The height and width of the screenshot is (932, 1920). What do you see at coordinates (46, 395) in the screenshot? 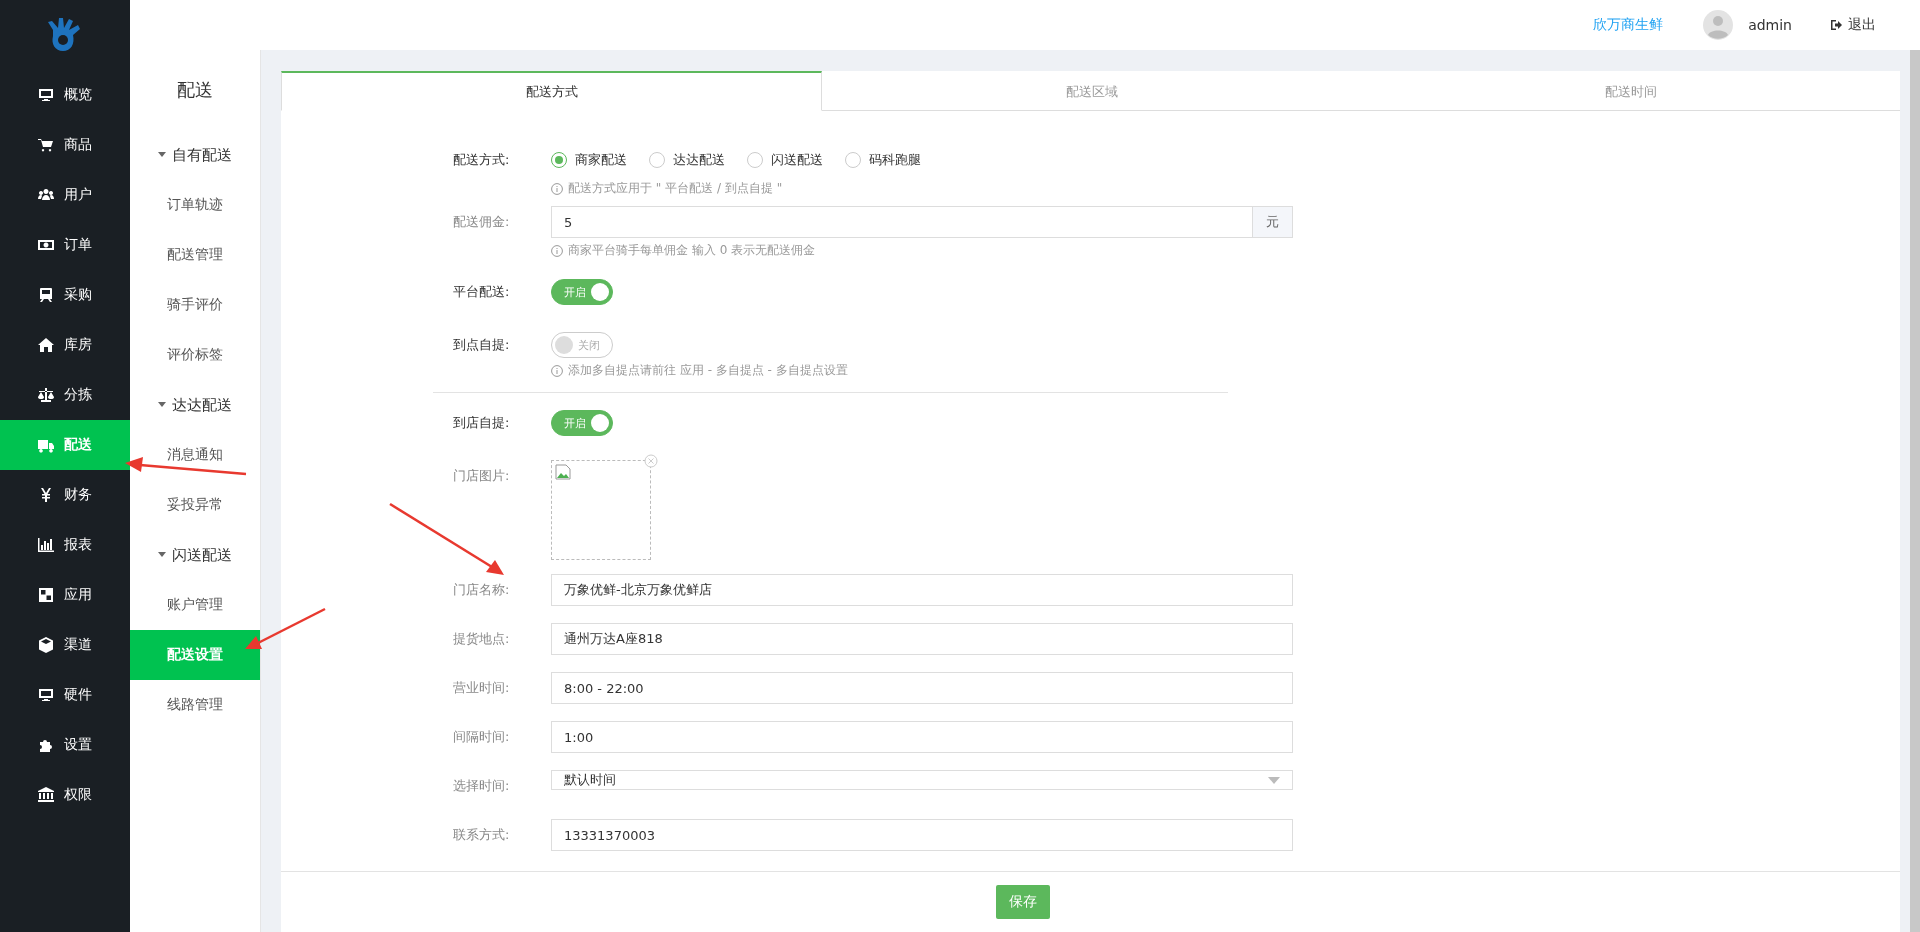
I see `scale-icon` at bounding box center [46, 395].